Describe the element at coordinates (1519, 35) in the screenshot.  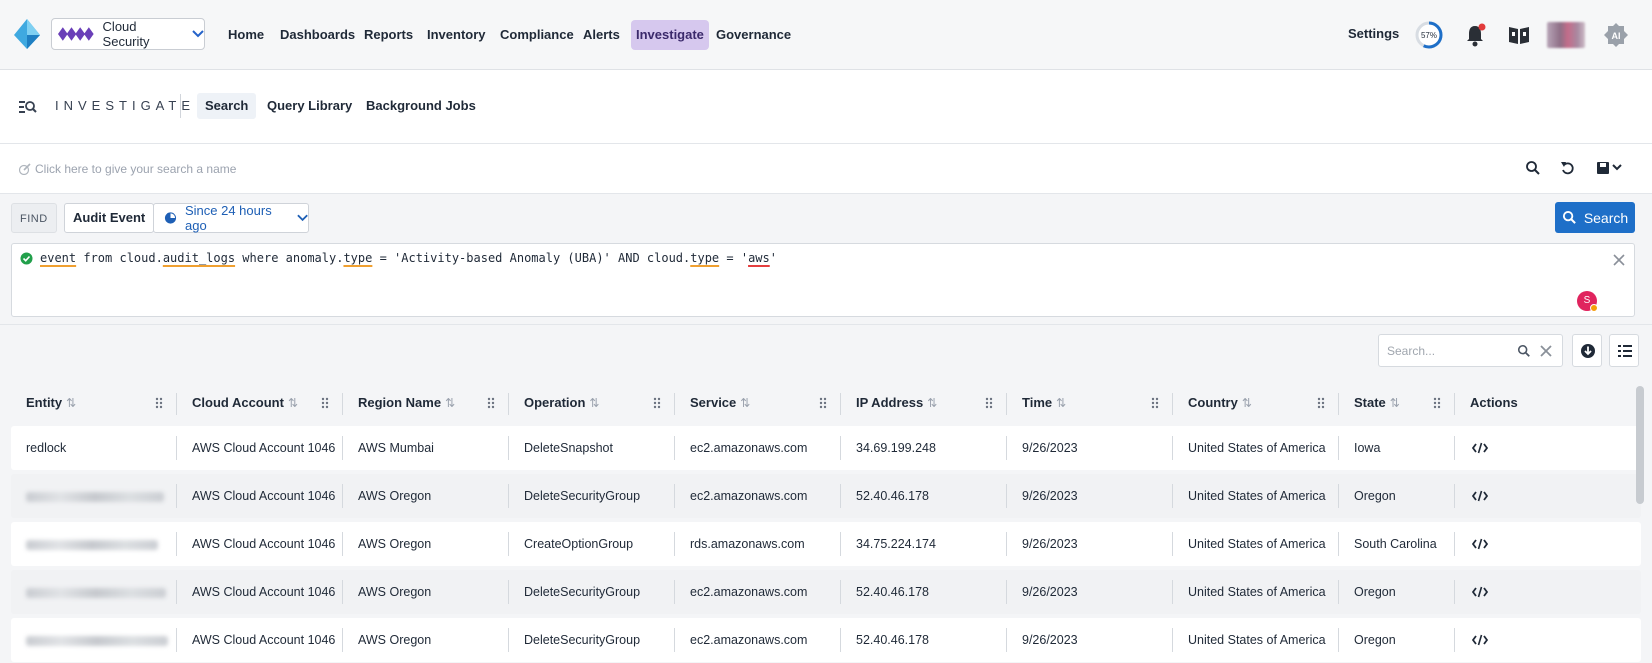
I see `book-icon` at that location.